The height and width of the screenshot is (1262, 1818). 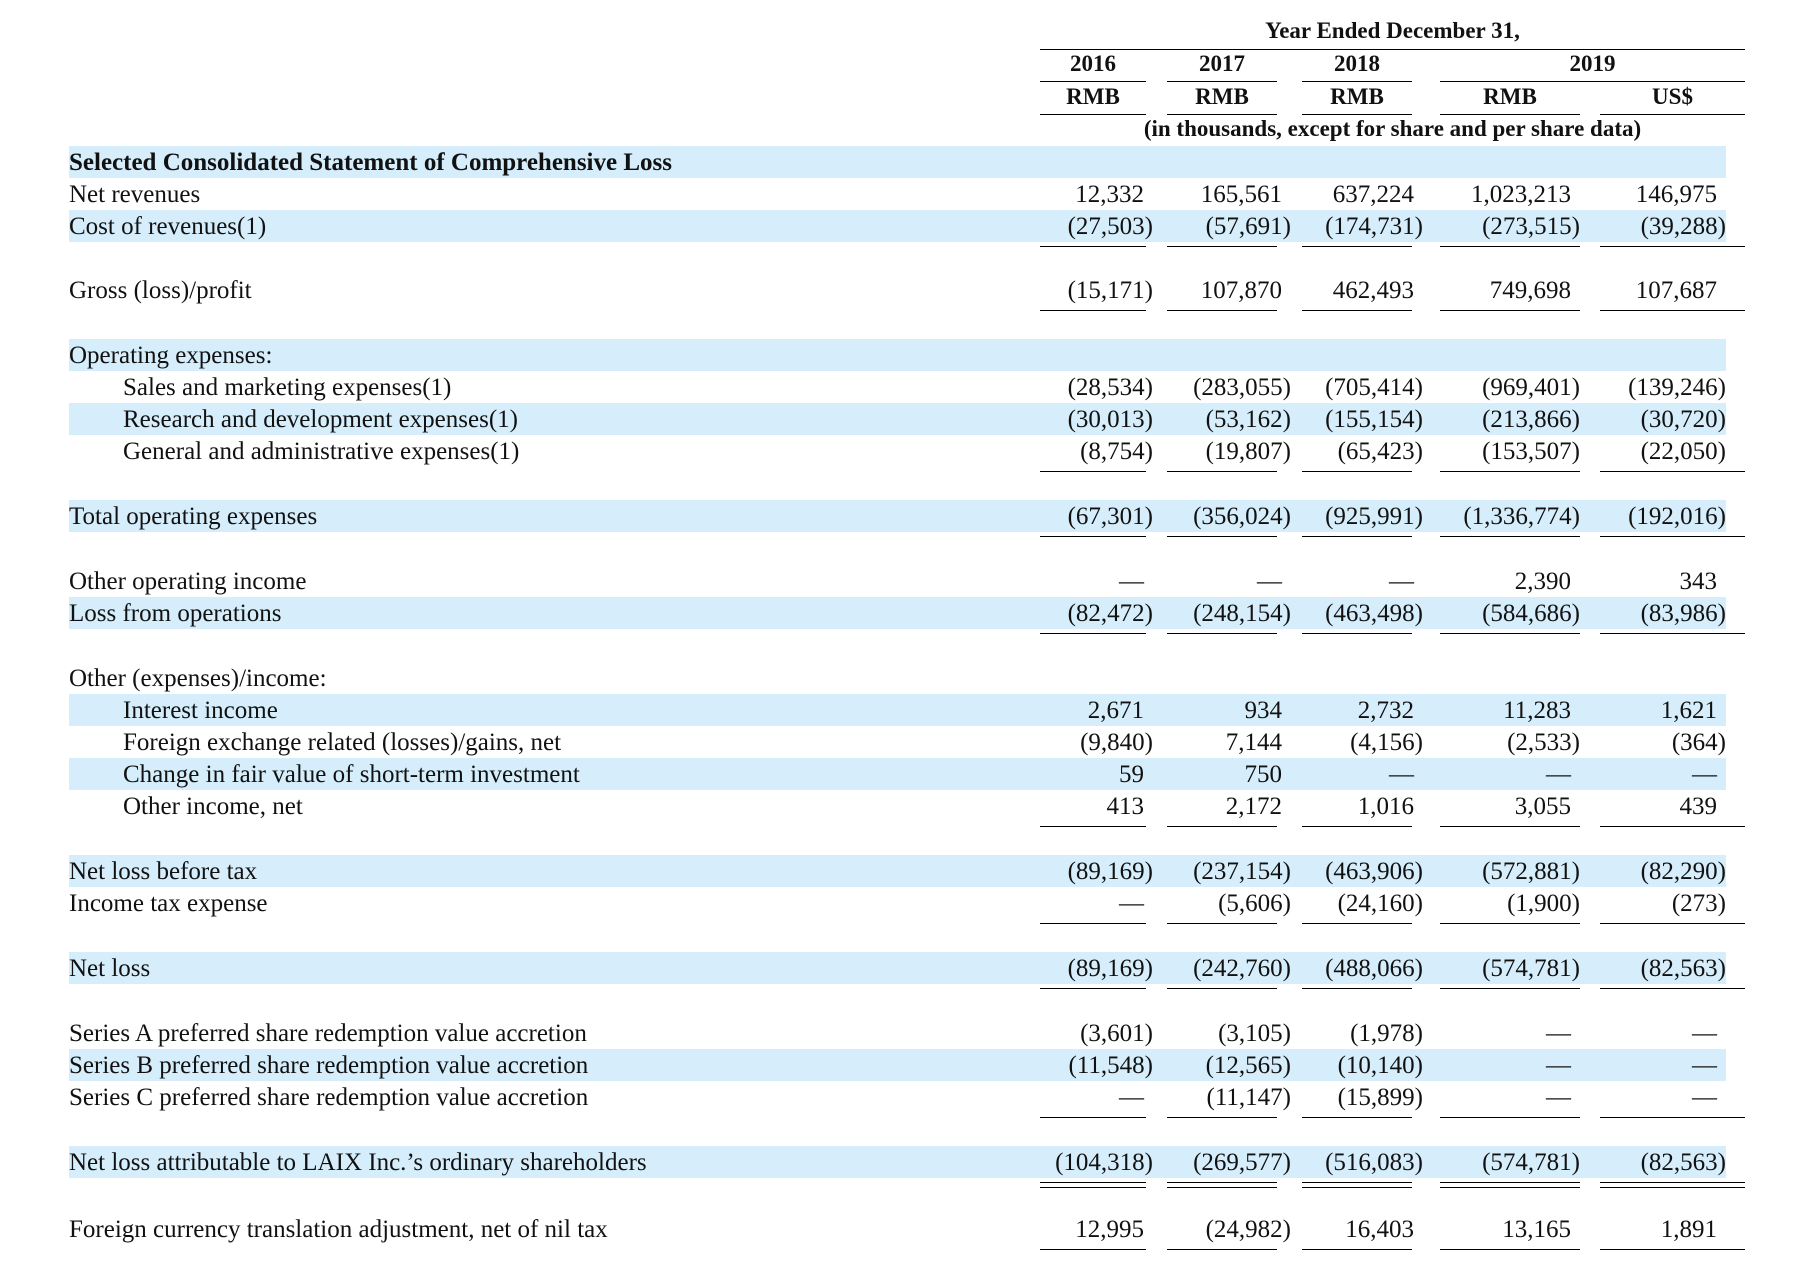 What do you see at coordinates (1116, 451) in the screenshot?
I see `cell-2016-rmb: (8,754)` at bounding box center [1116, 451].